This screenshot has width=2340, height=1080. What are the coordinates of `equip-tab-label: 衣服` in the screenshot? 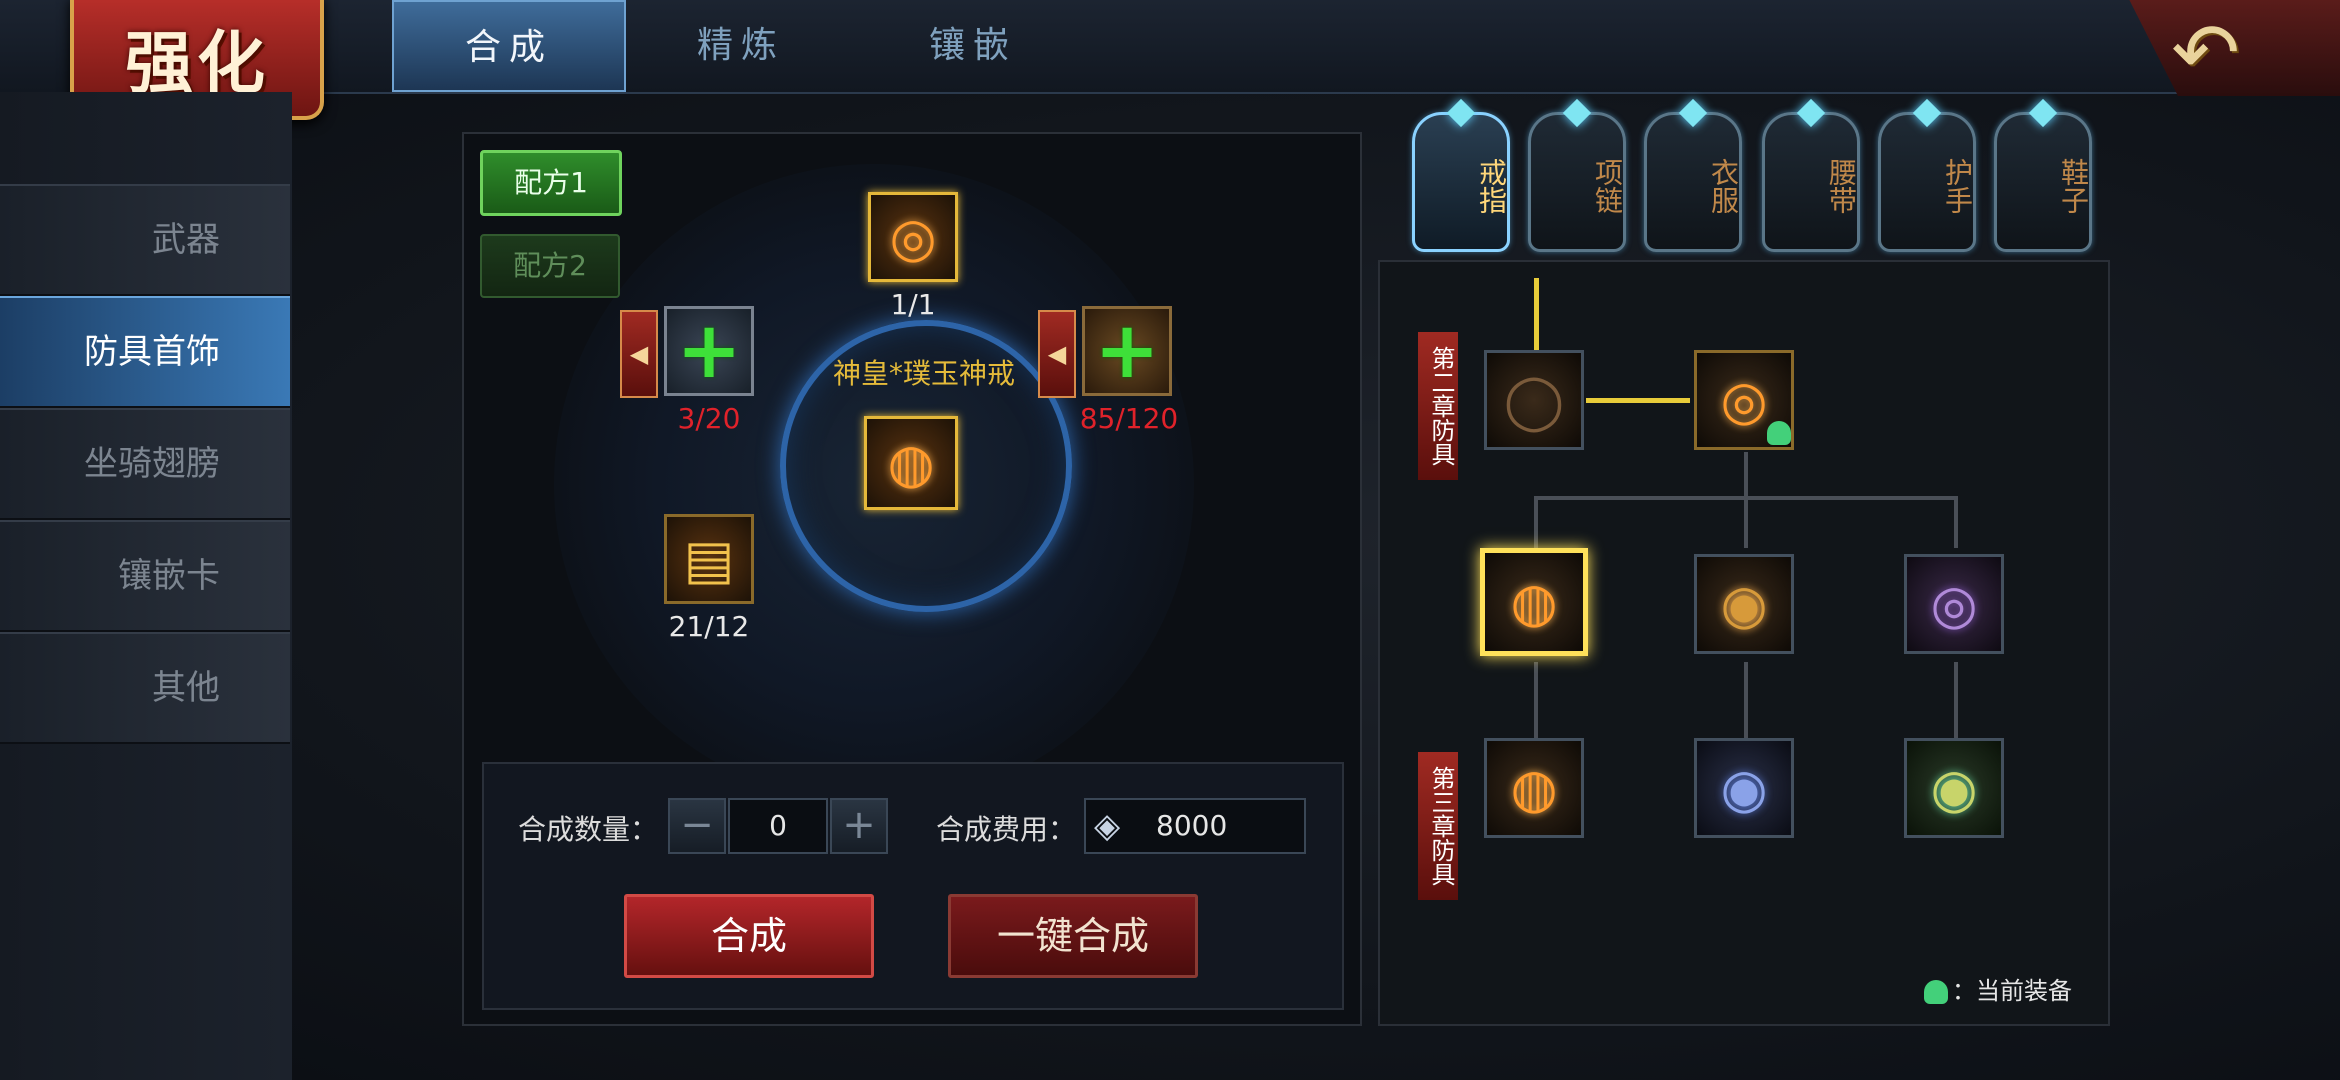 It's located at (1723, 186).